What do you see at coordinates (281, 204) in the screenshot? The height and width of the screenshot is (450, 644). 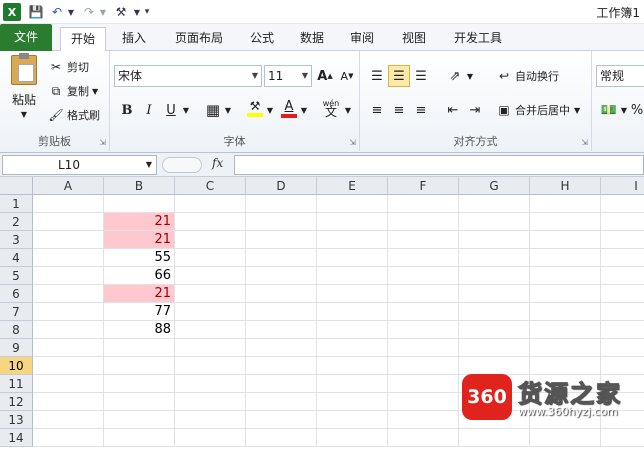 I see `cell-d1` at bounding box center [281, 204].